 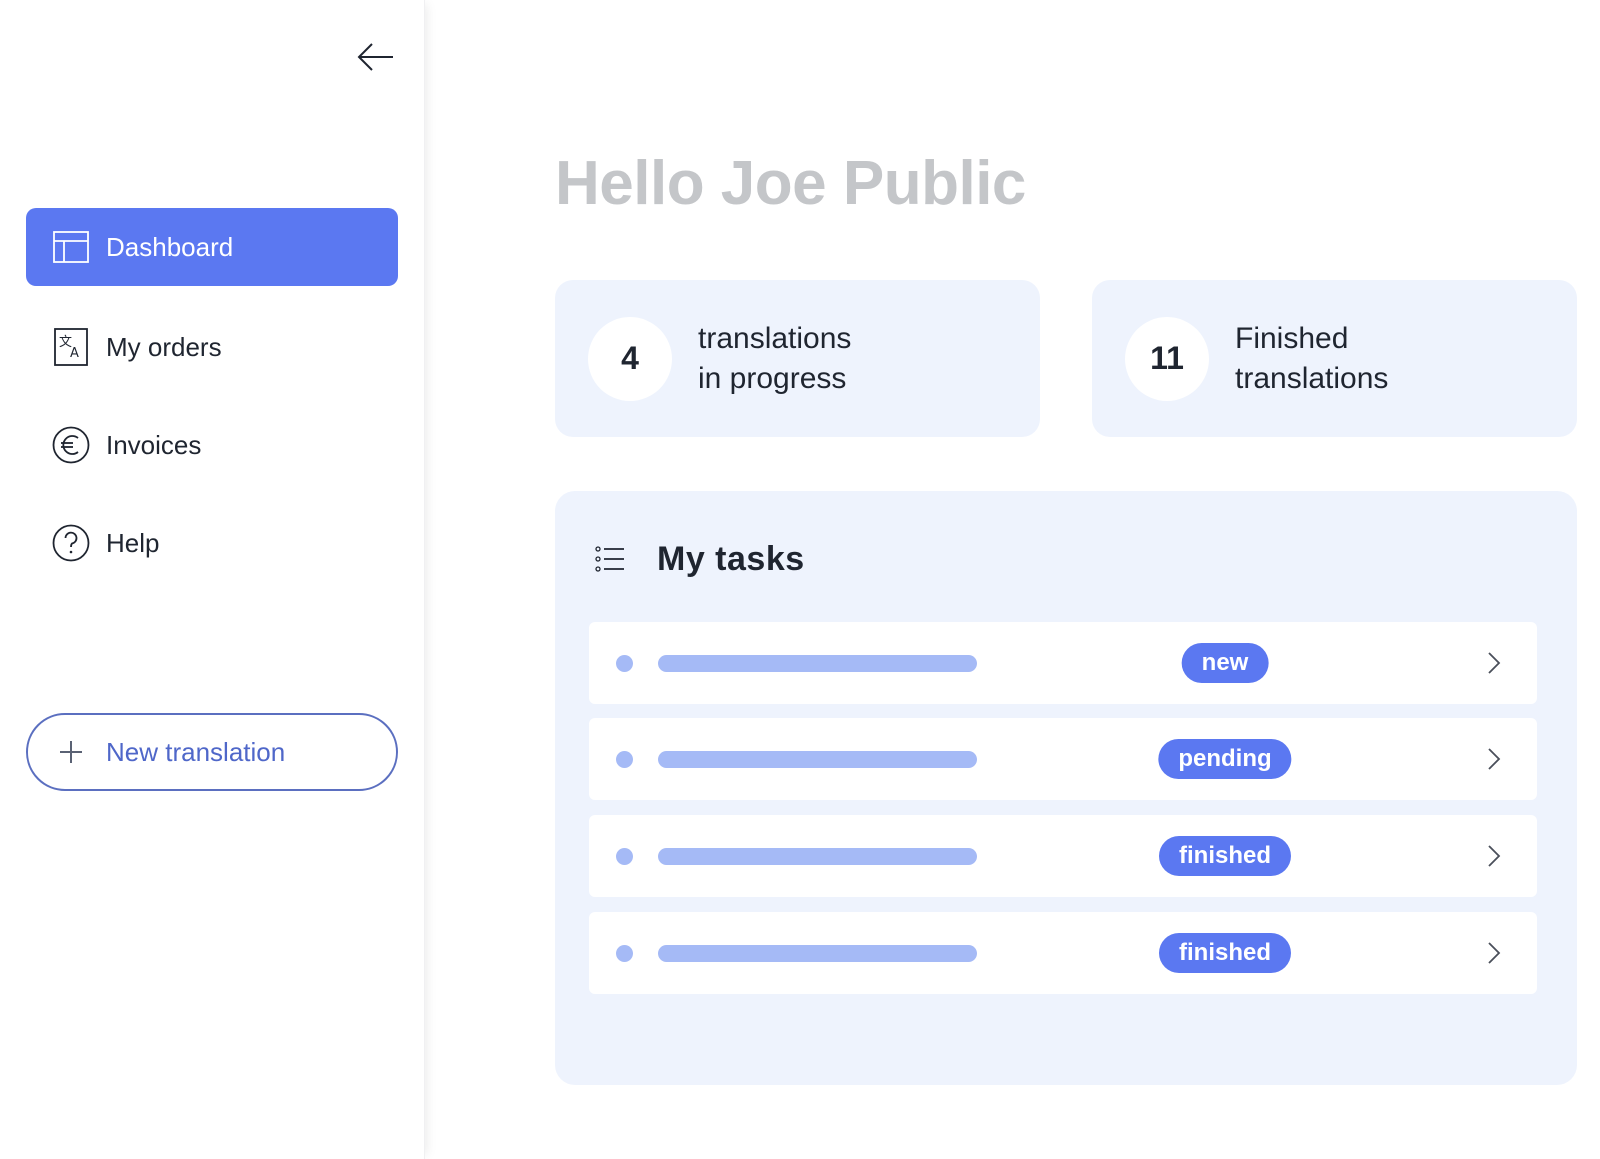 I want to click on stat-count: 11, so click(x=1167, y=358).